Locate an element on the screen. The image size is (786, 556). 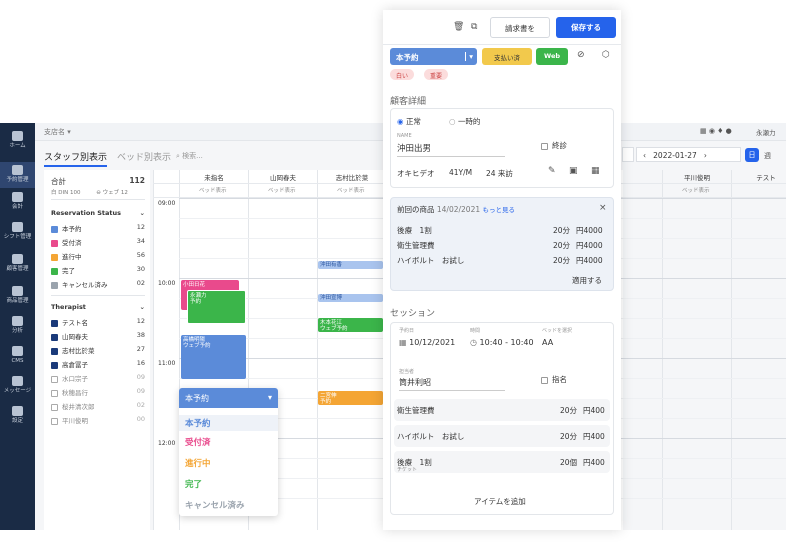
copy-icon: ⧉ is located at coordinates (474, 27).